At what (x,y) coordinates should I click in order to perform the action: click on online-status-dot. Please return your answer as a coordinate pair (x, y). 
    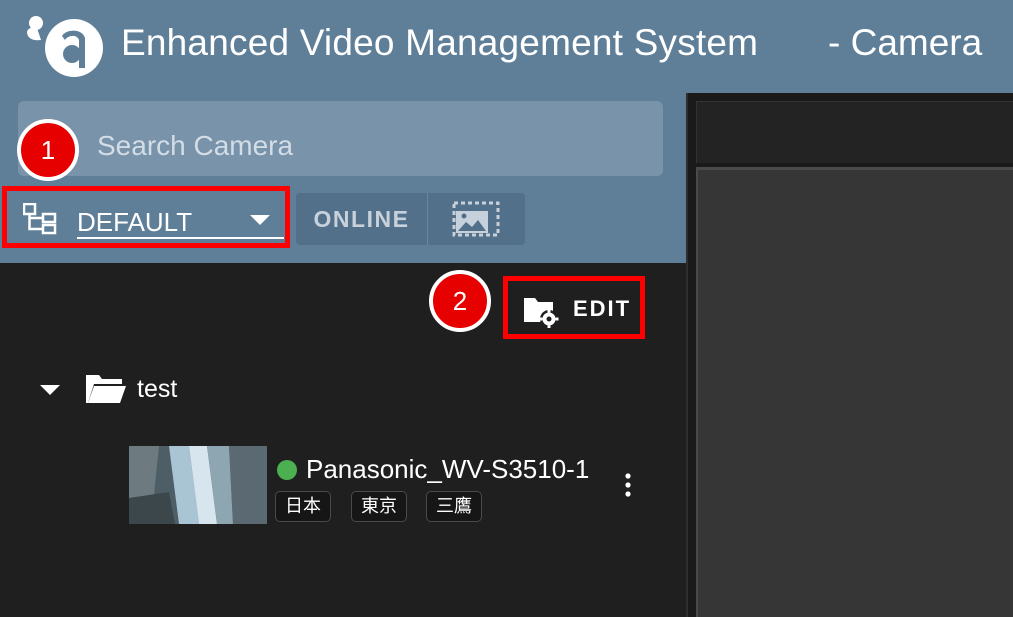
    Looking at the image, I should click on (287, 470).